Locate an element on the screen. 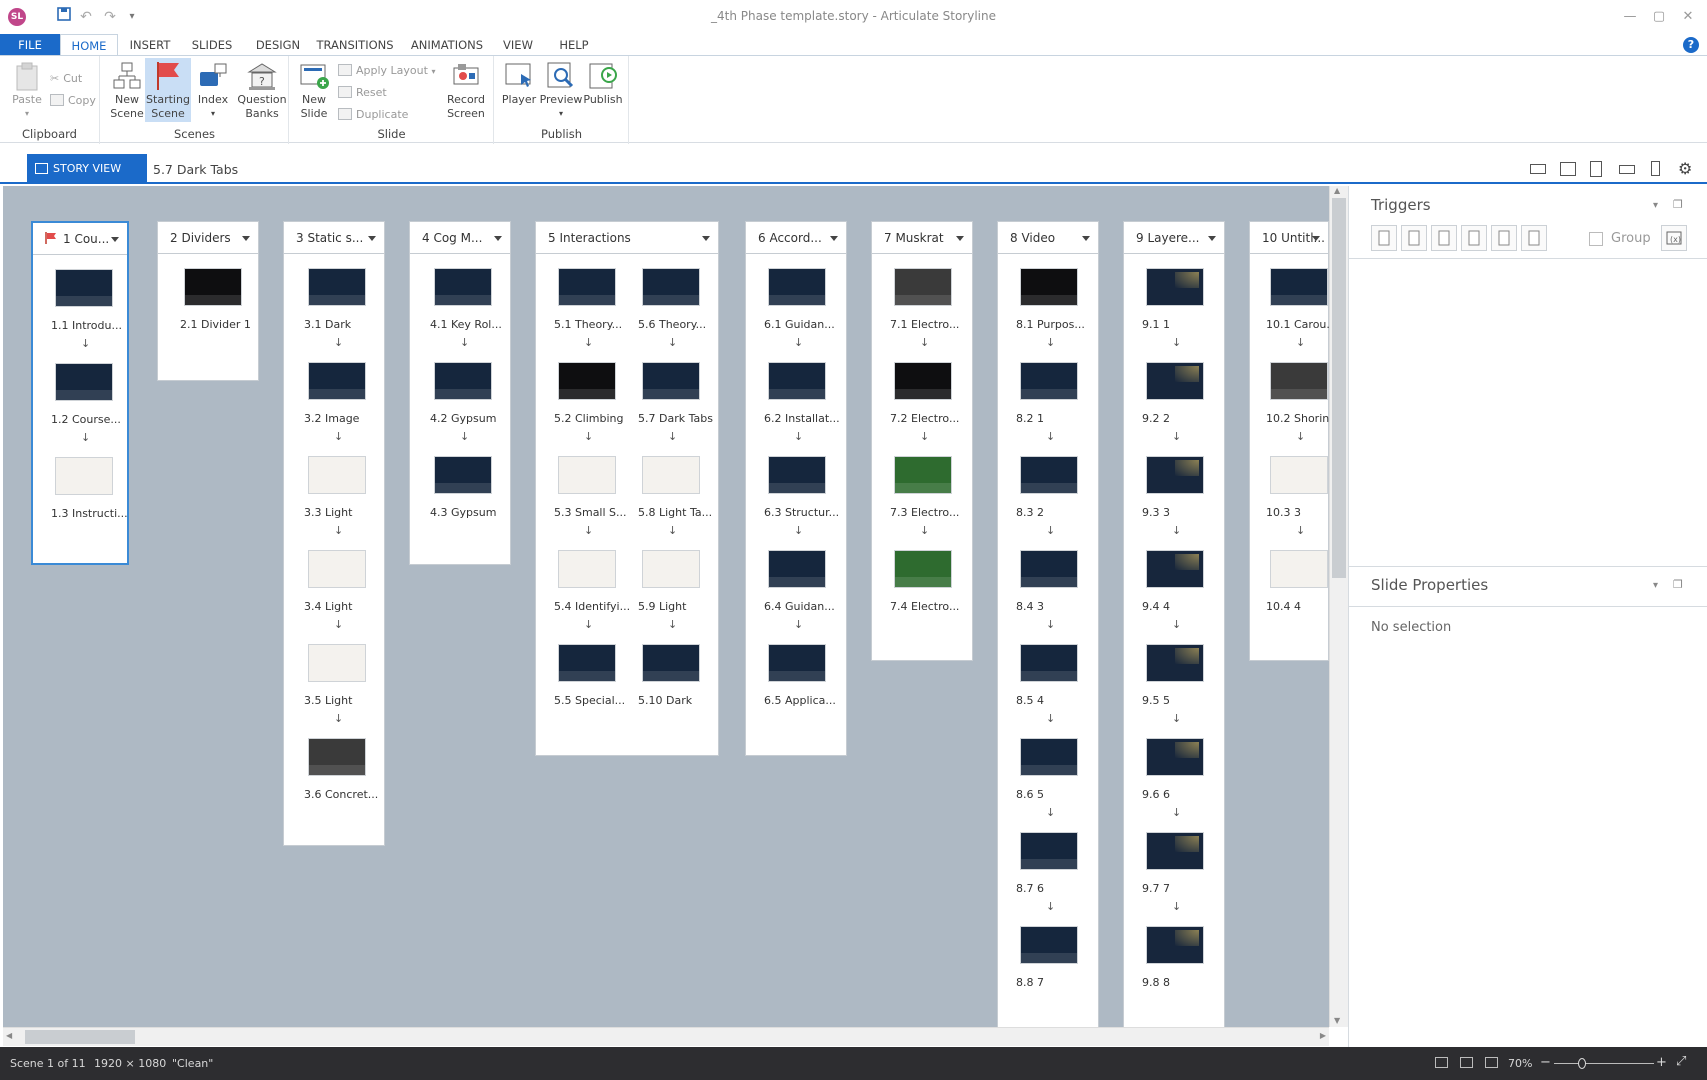  slide-item: 8.2 1 ↓ is located at coordinates (1054, 407).